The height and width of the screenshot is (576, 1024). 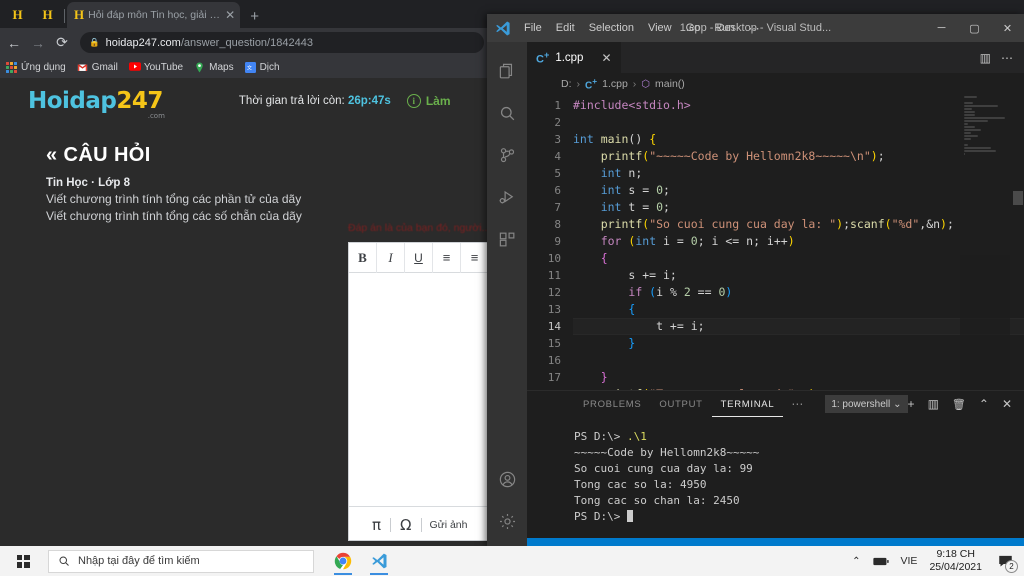 What do you see at coordinates (1007, 404) in the screenshot?
I see `close-panel-icon: ✕` at bounding box center [1007, 404].